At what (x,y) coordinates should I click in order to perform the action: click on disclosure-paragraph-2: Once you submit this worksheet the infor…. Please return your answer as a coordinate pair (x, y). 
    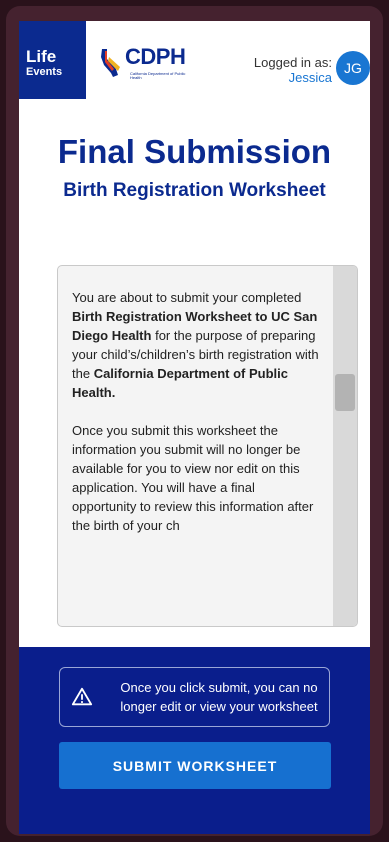
    Looking at the image, I should click on (193, 478).